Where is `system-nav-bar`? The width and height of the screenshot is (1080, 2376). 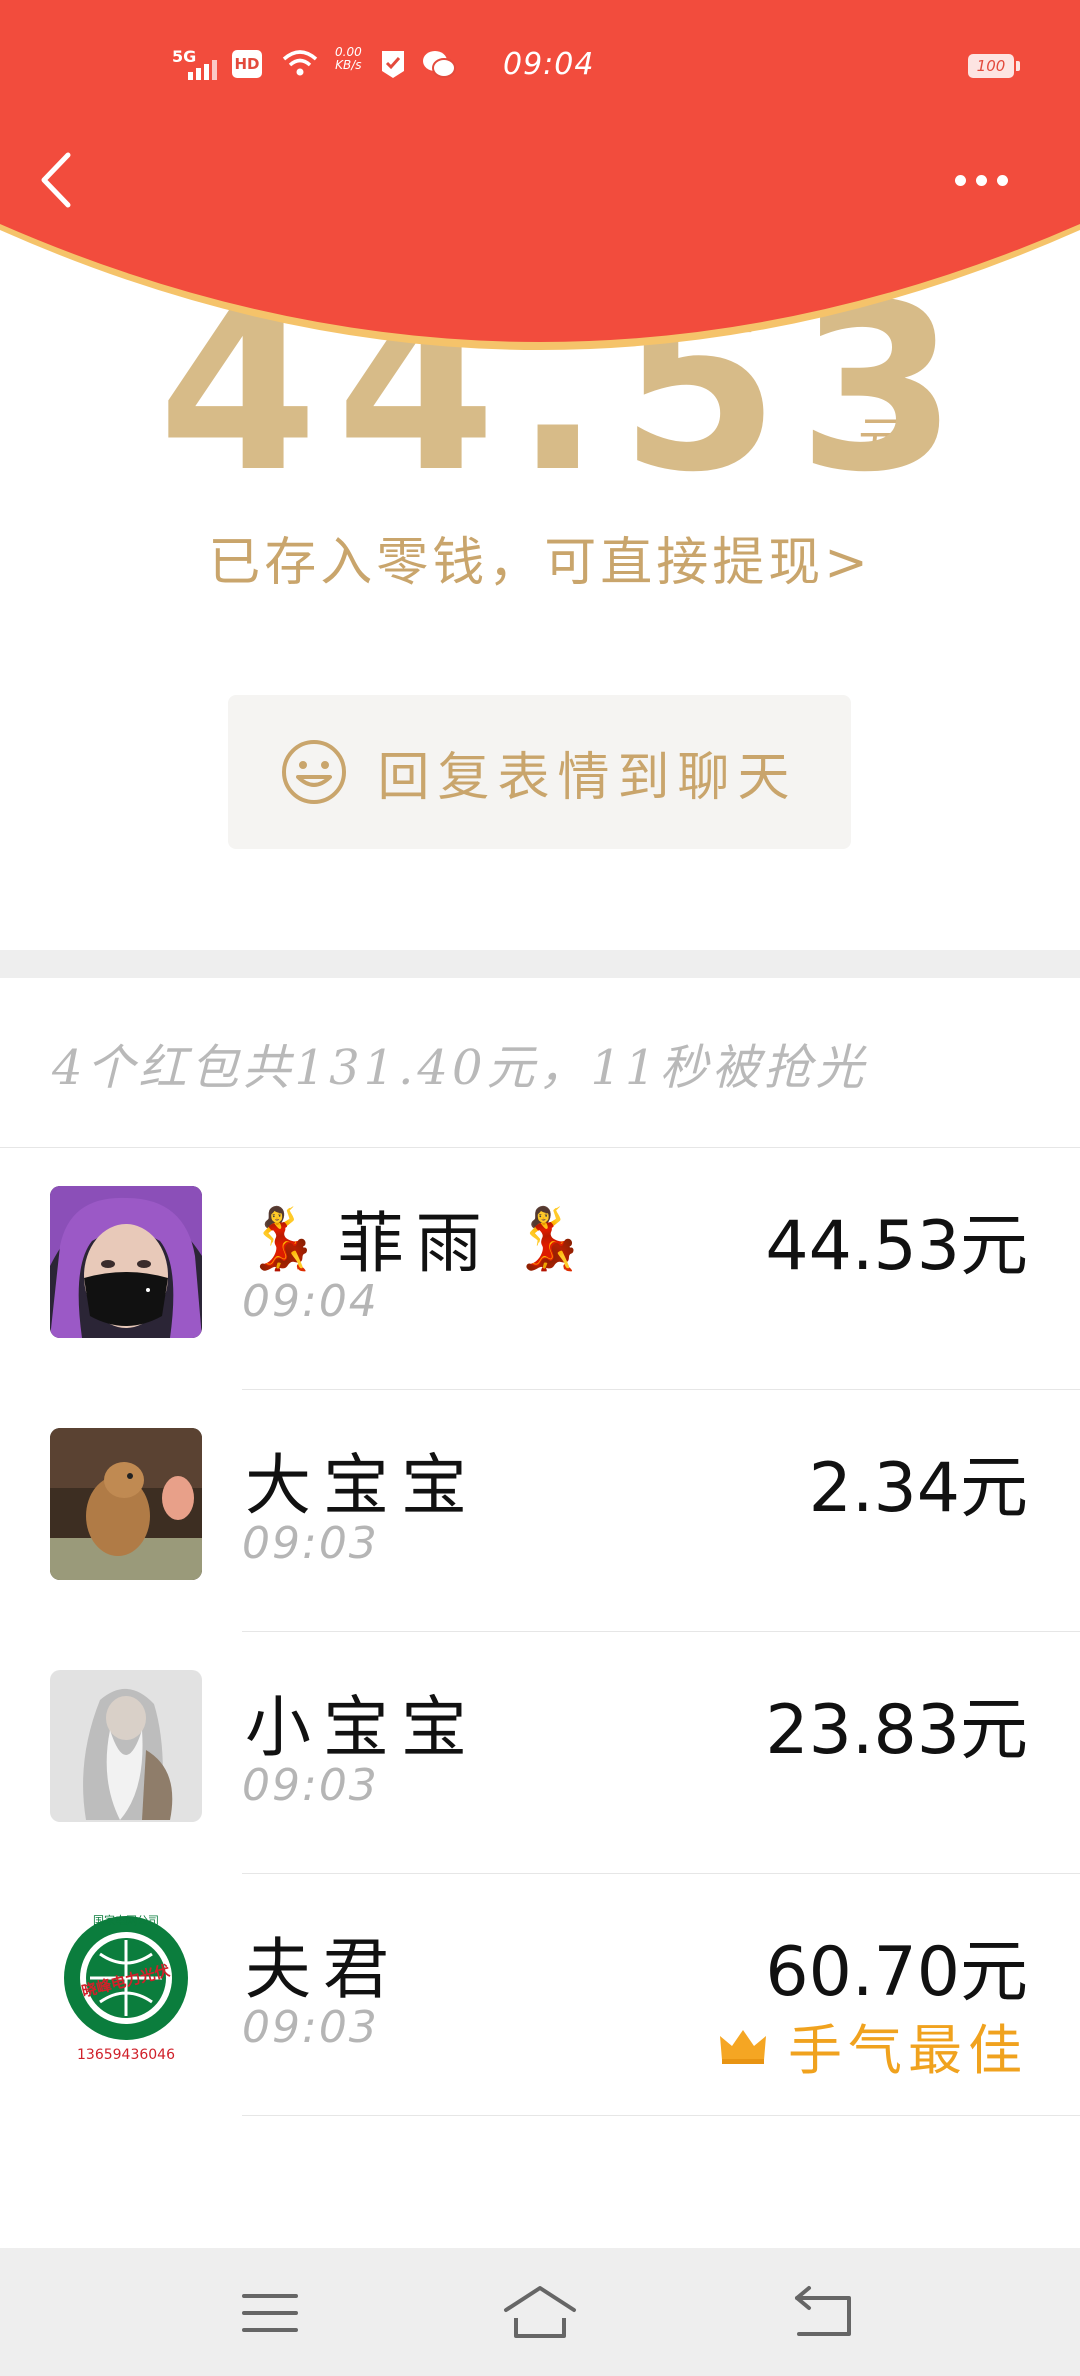
system-nav-bar is located at coordinates (540, 2312).